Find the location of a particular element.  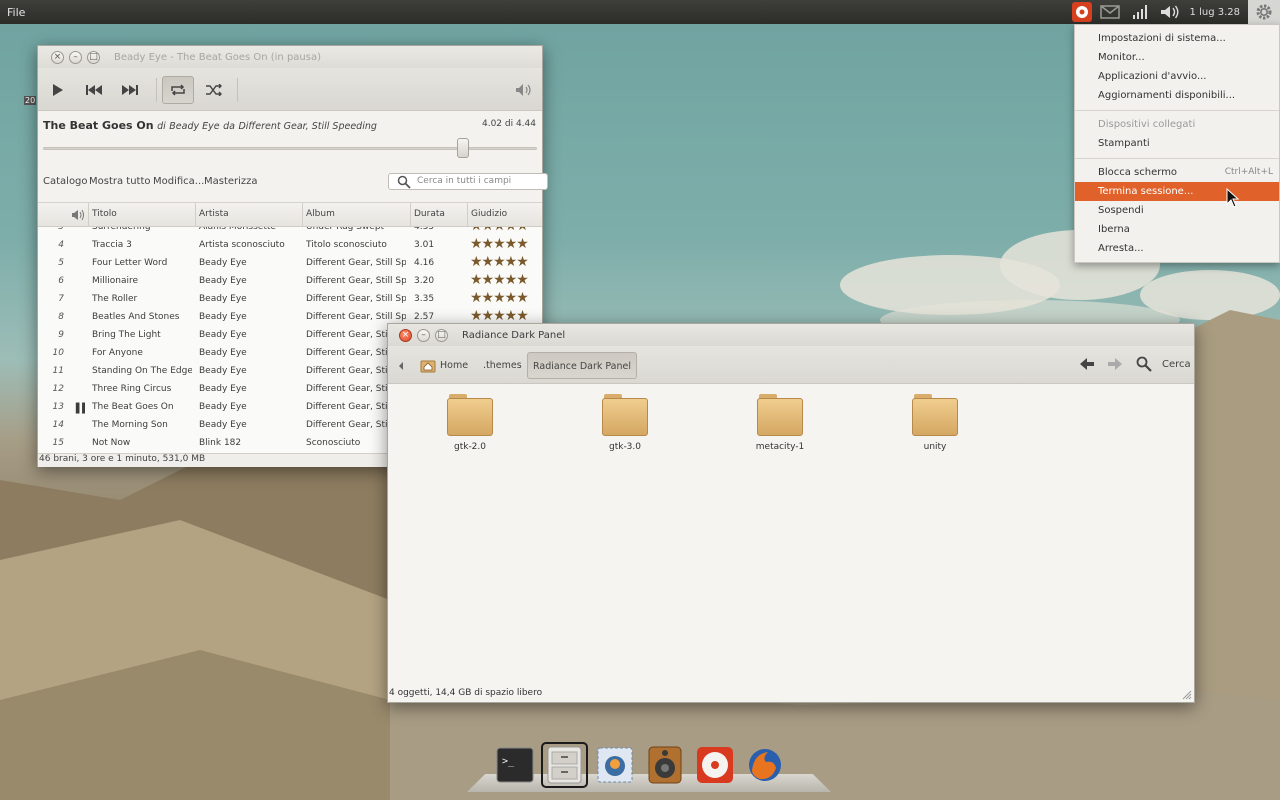

shuffle-icon is located at coordinates (214, 90).